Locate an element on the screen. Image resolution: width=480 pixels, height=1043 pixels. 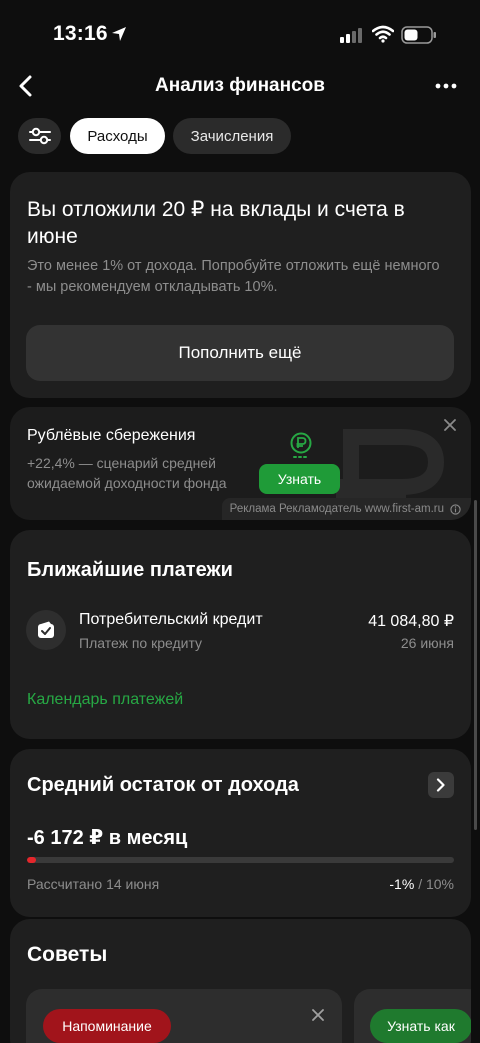
tab-expenses: Расходы is located at coordinates (117, 136).